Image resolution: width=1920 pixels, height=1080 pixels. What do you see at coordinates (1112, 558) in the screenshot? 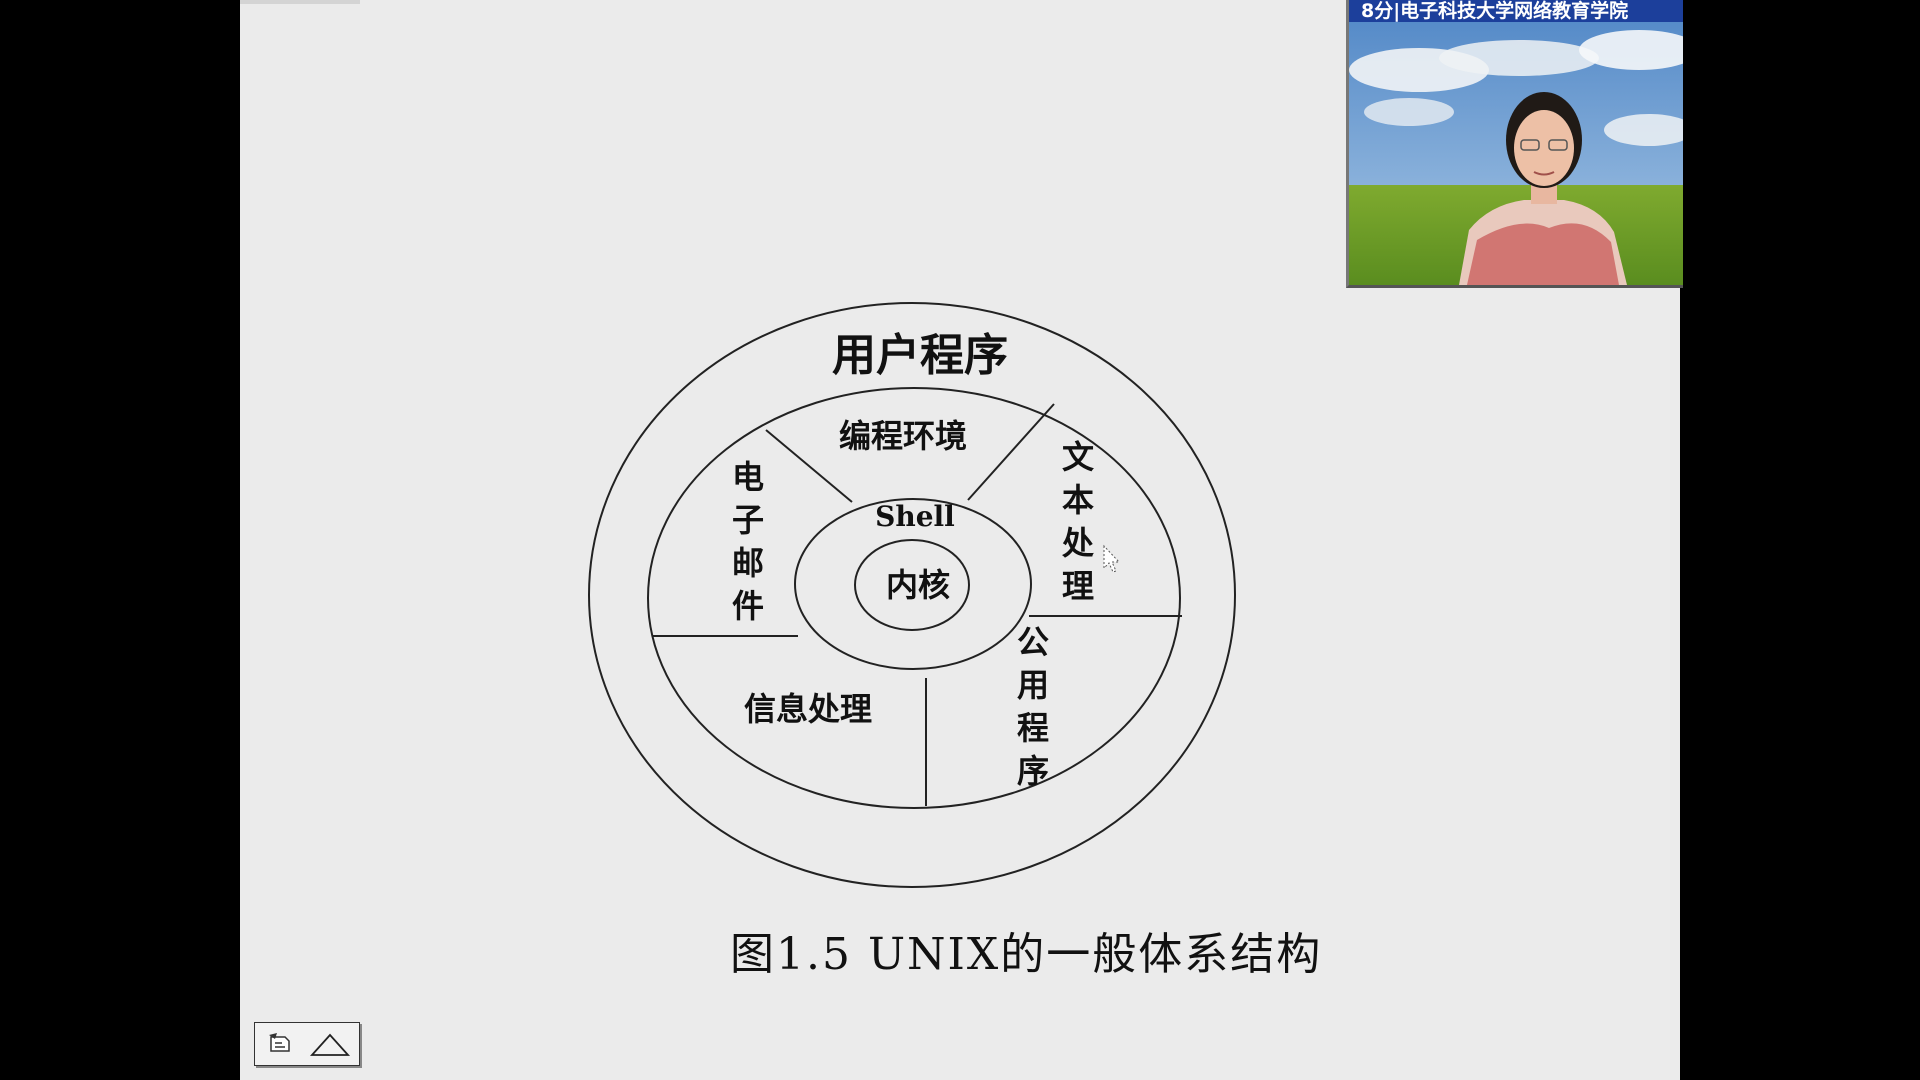
I see `mouse-cursor-icon` at bounding box center [1112, 558].